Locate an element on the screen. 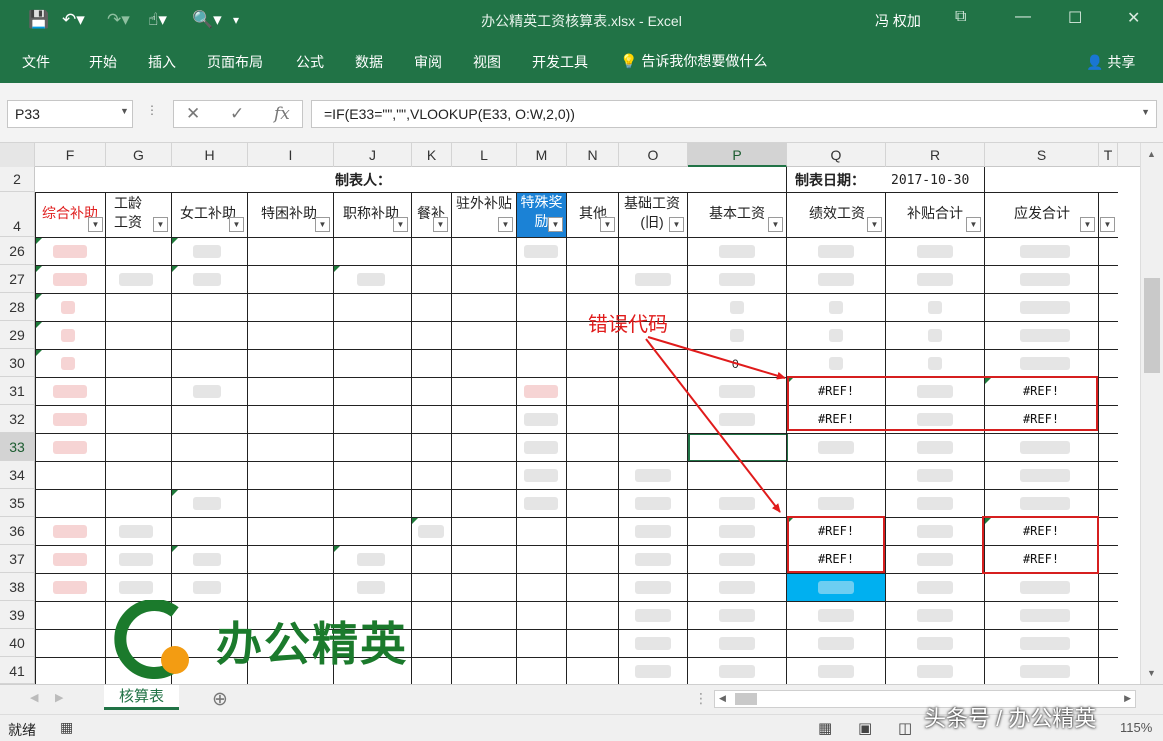 This screenshot has width=1163, height=741. column-header: S is located at coordinates (1042, 155).